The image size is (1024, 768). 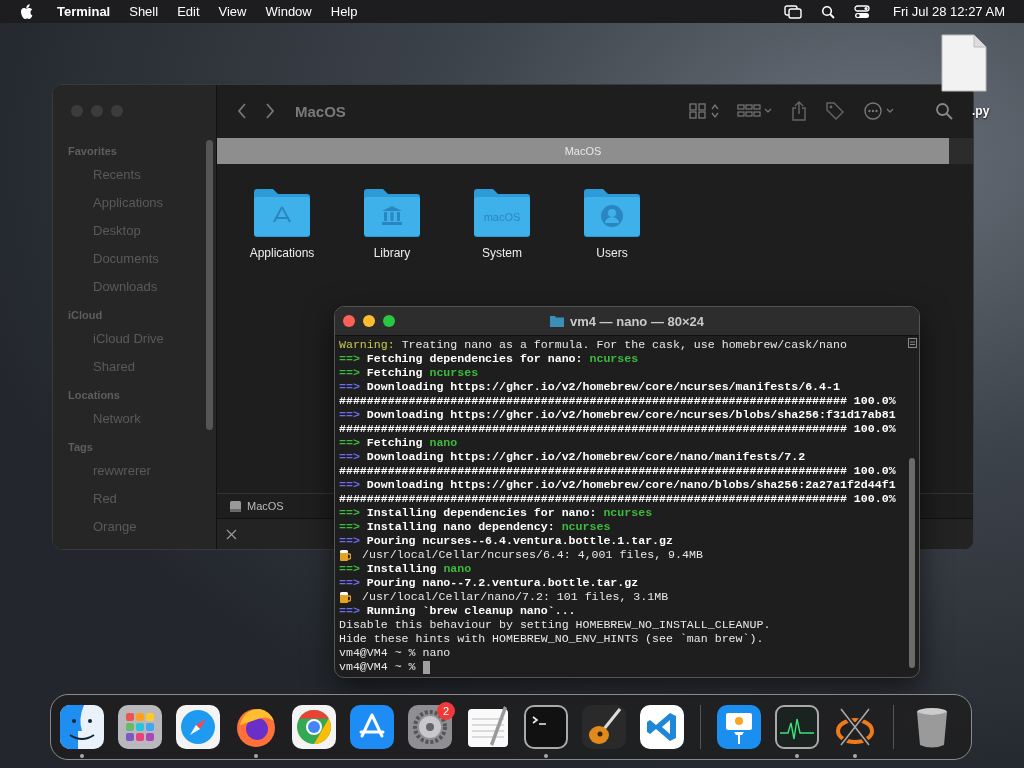 What do you see at coordinates (496, 513) in the screenshot?
I see `terminal-line: ==> Installing dependencies for nano: ncurses` at bounding box center [496, 513].